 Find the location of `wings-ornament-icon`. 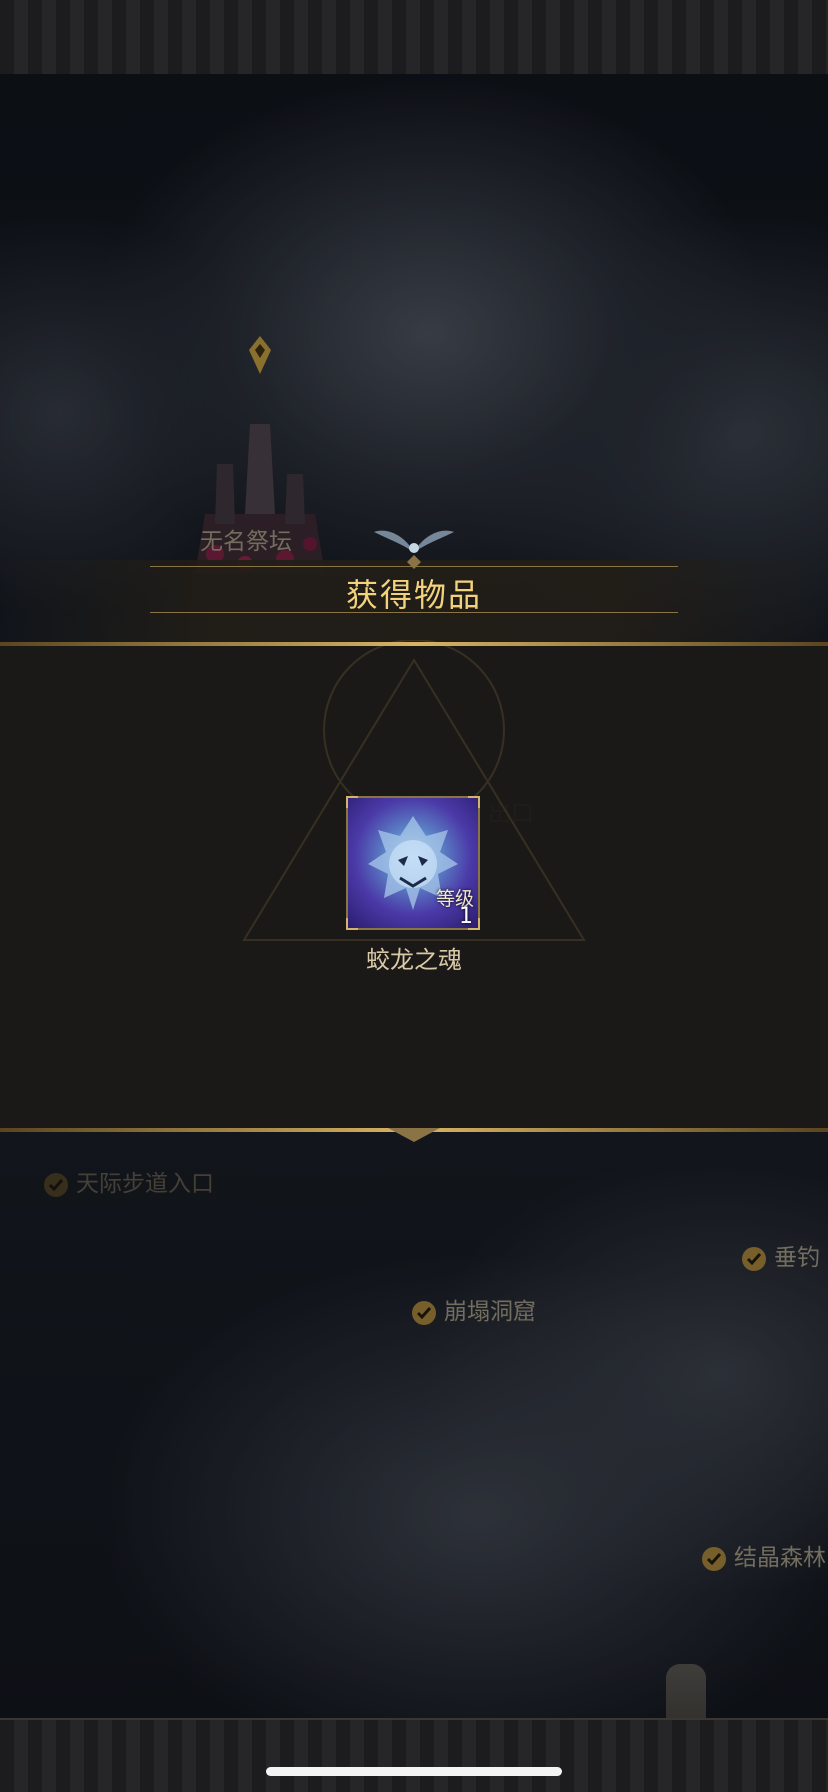

wings-ornament-icon is located at coordinates (414, 541).